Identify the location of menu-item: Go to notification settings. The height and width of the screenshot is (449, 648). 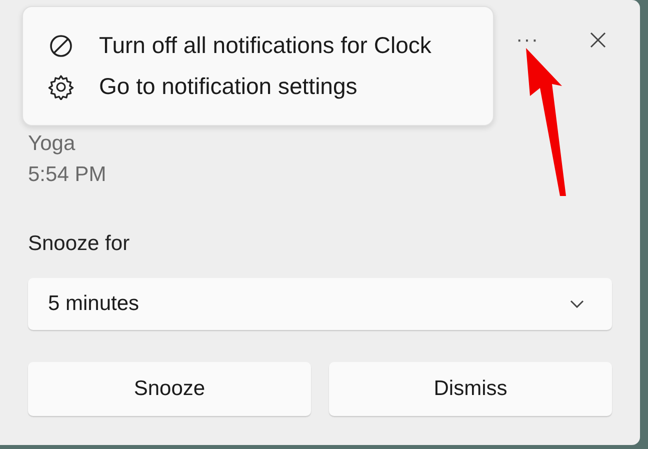
(258, 86).